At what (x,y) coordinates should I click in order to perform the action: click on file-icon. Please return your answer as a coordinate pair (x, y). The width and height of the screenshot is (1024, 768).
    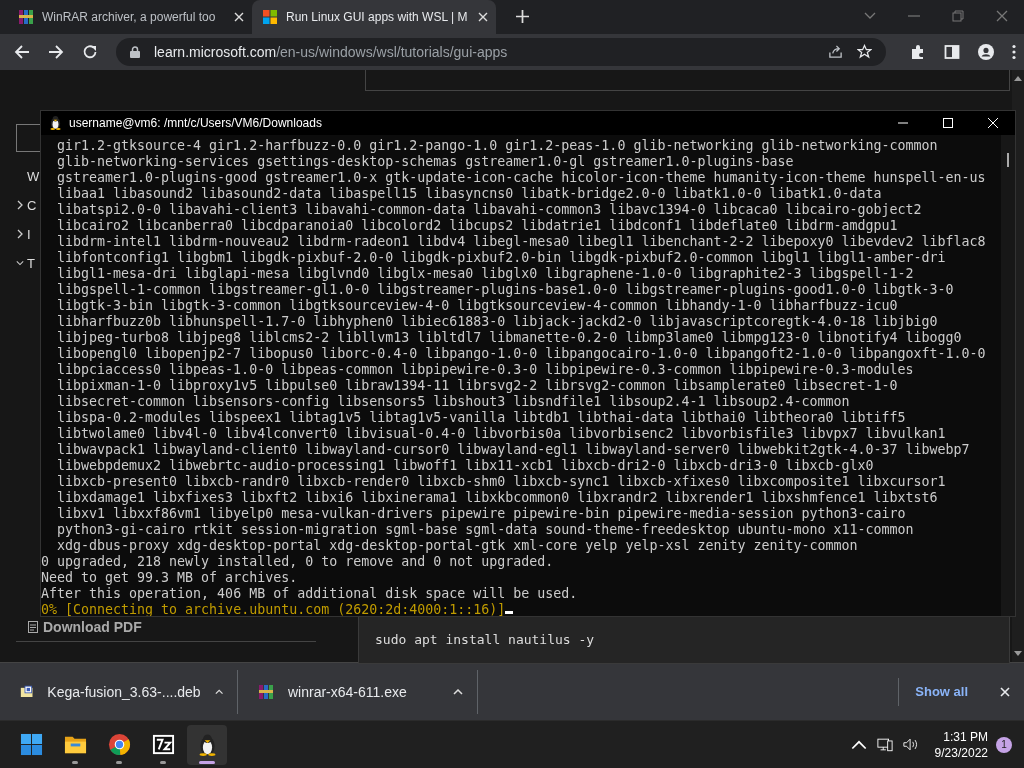
    Looking at the image, I should click on (27, 691).